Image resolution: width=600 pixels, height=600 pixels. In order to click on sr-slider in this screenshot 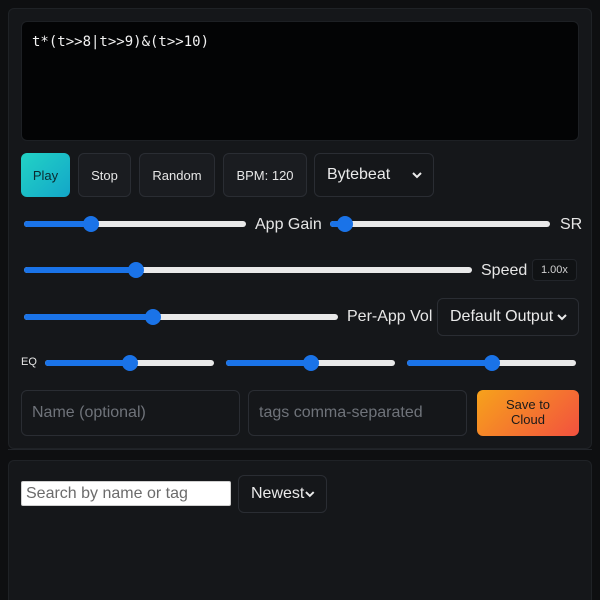, I will do `click(440, 224)`.